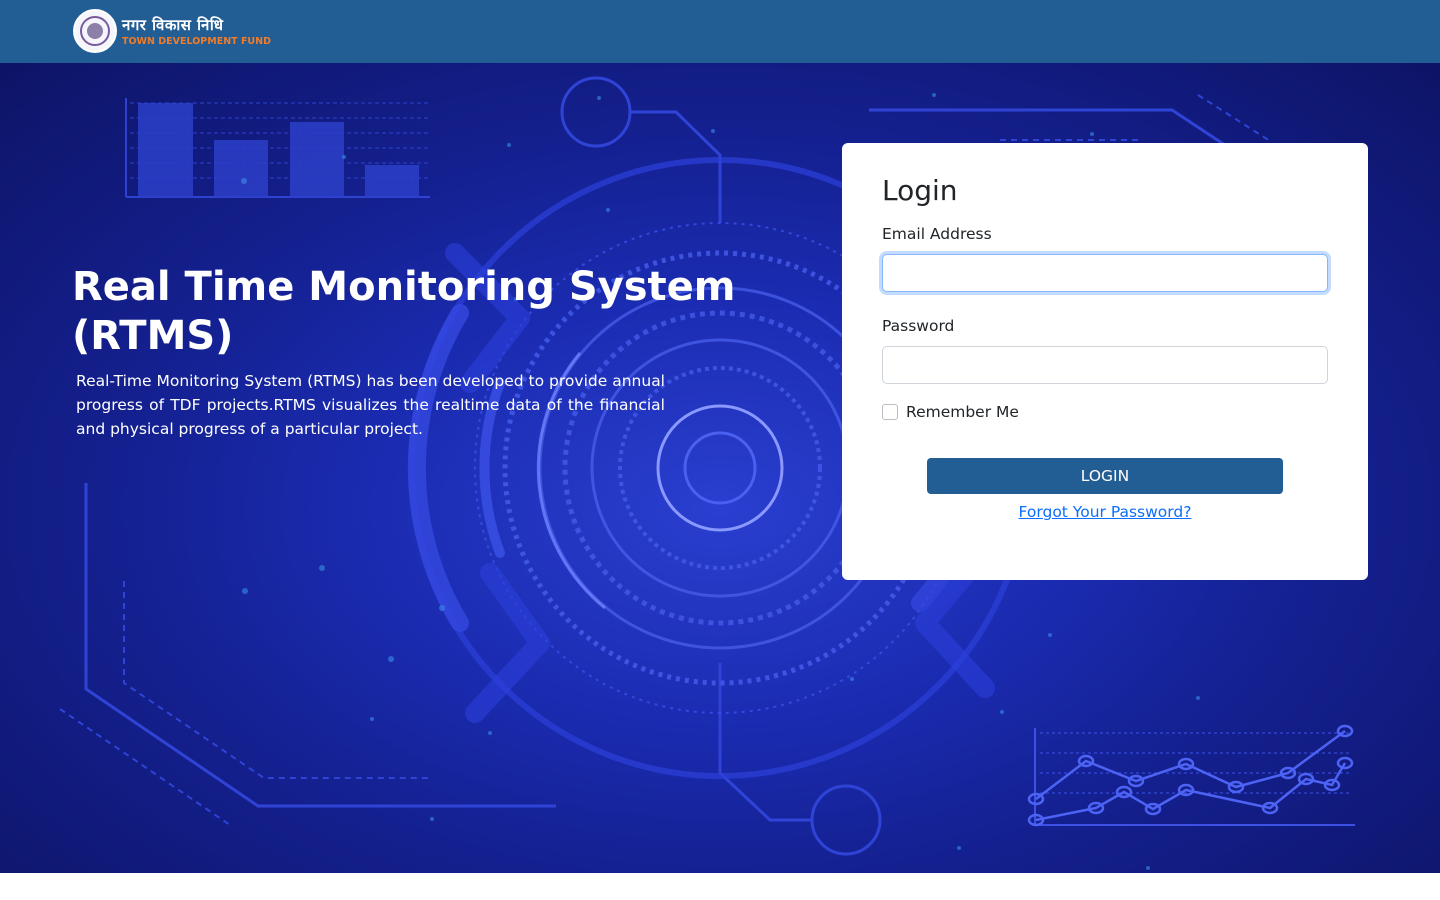 The height and width of the screenshot is (900, 1440). Describe the element at coordinates (937, 234) in the screenshot. I see `email-label: Email Address` at that location.